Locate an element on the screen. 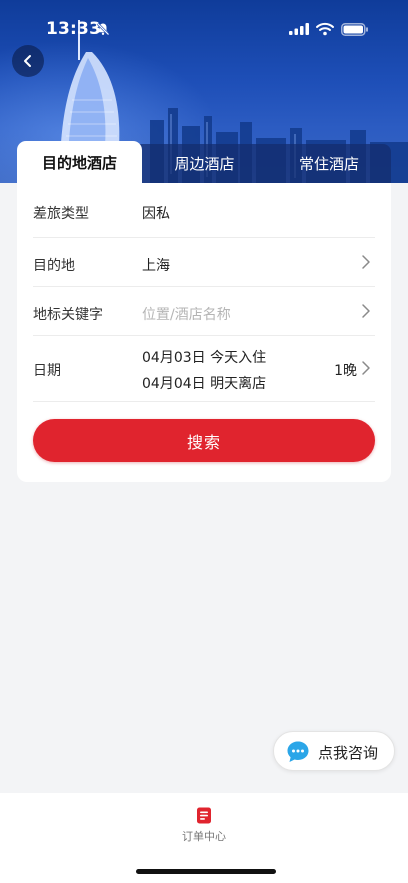 This screenshot has height=883, width=408. destination-row: 目的地 上海 is located at coordinates (204, 262).